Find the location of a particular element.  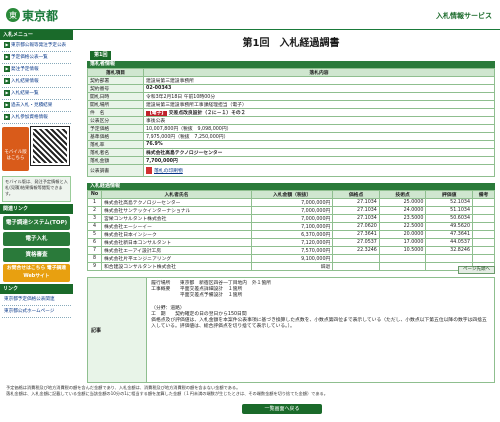

e-procurement-button: 電子調達システム(TOP) is located at coordinates (36, 223).